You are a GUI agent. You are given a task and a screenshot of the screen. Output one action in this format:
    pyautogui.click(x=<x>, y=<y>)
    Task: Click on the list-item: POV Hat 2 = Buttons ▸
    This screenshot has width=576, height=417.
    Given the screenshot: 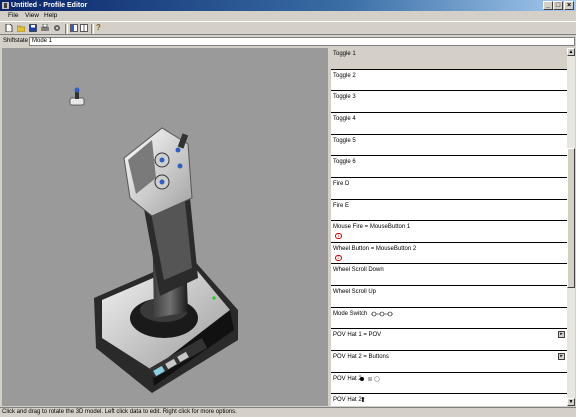 What is the action you would take?
    pyautogui.click(x=449, y=362)
    